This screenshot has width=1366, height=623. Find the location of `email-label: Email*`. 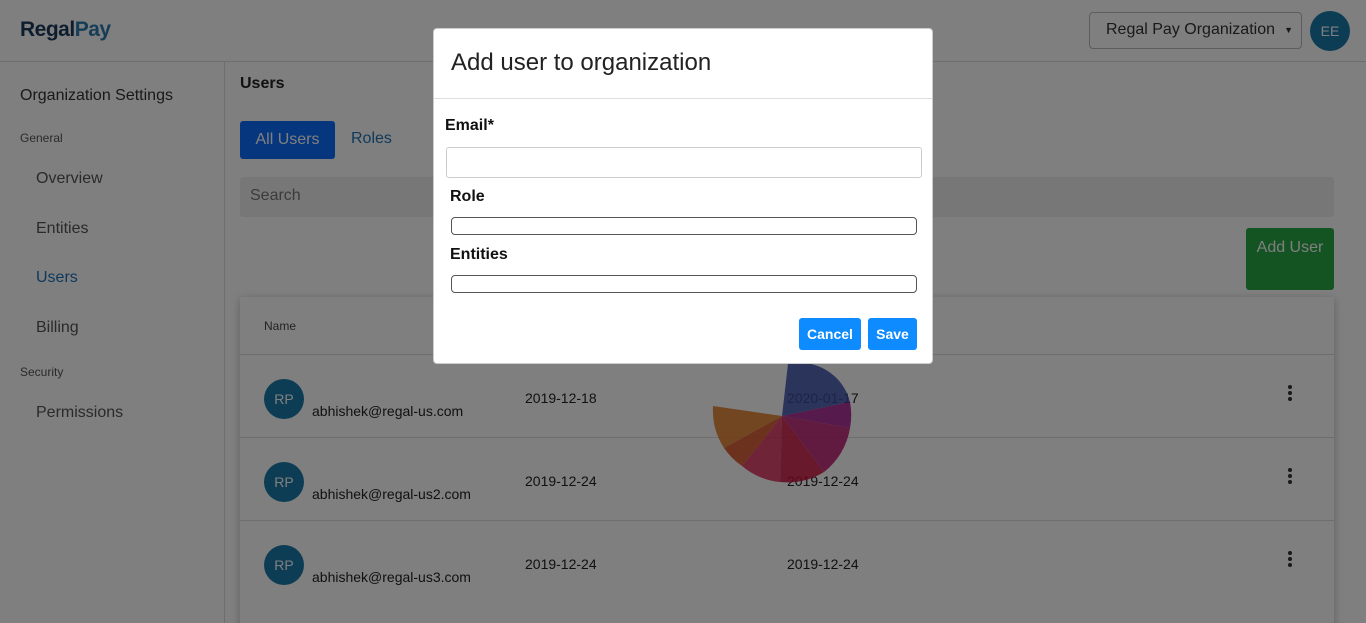

email-label: Email* is located at coordinates (469, 125).